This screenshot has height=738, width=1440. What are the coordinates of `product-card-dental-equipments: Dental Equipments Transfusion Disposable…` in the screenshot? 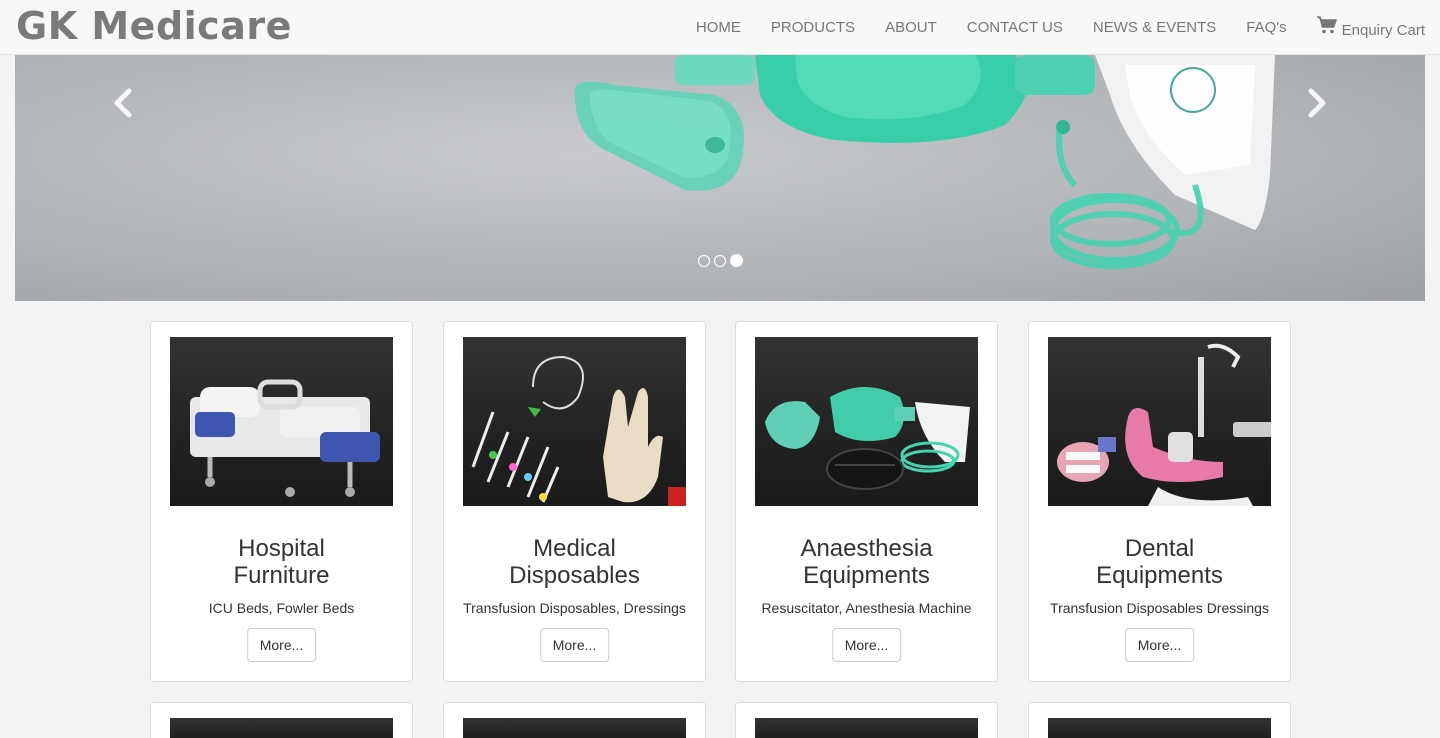 It's located at (1159, 501).